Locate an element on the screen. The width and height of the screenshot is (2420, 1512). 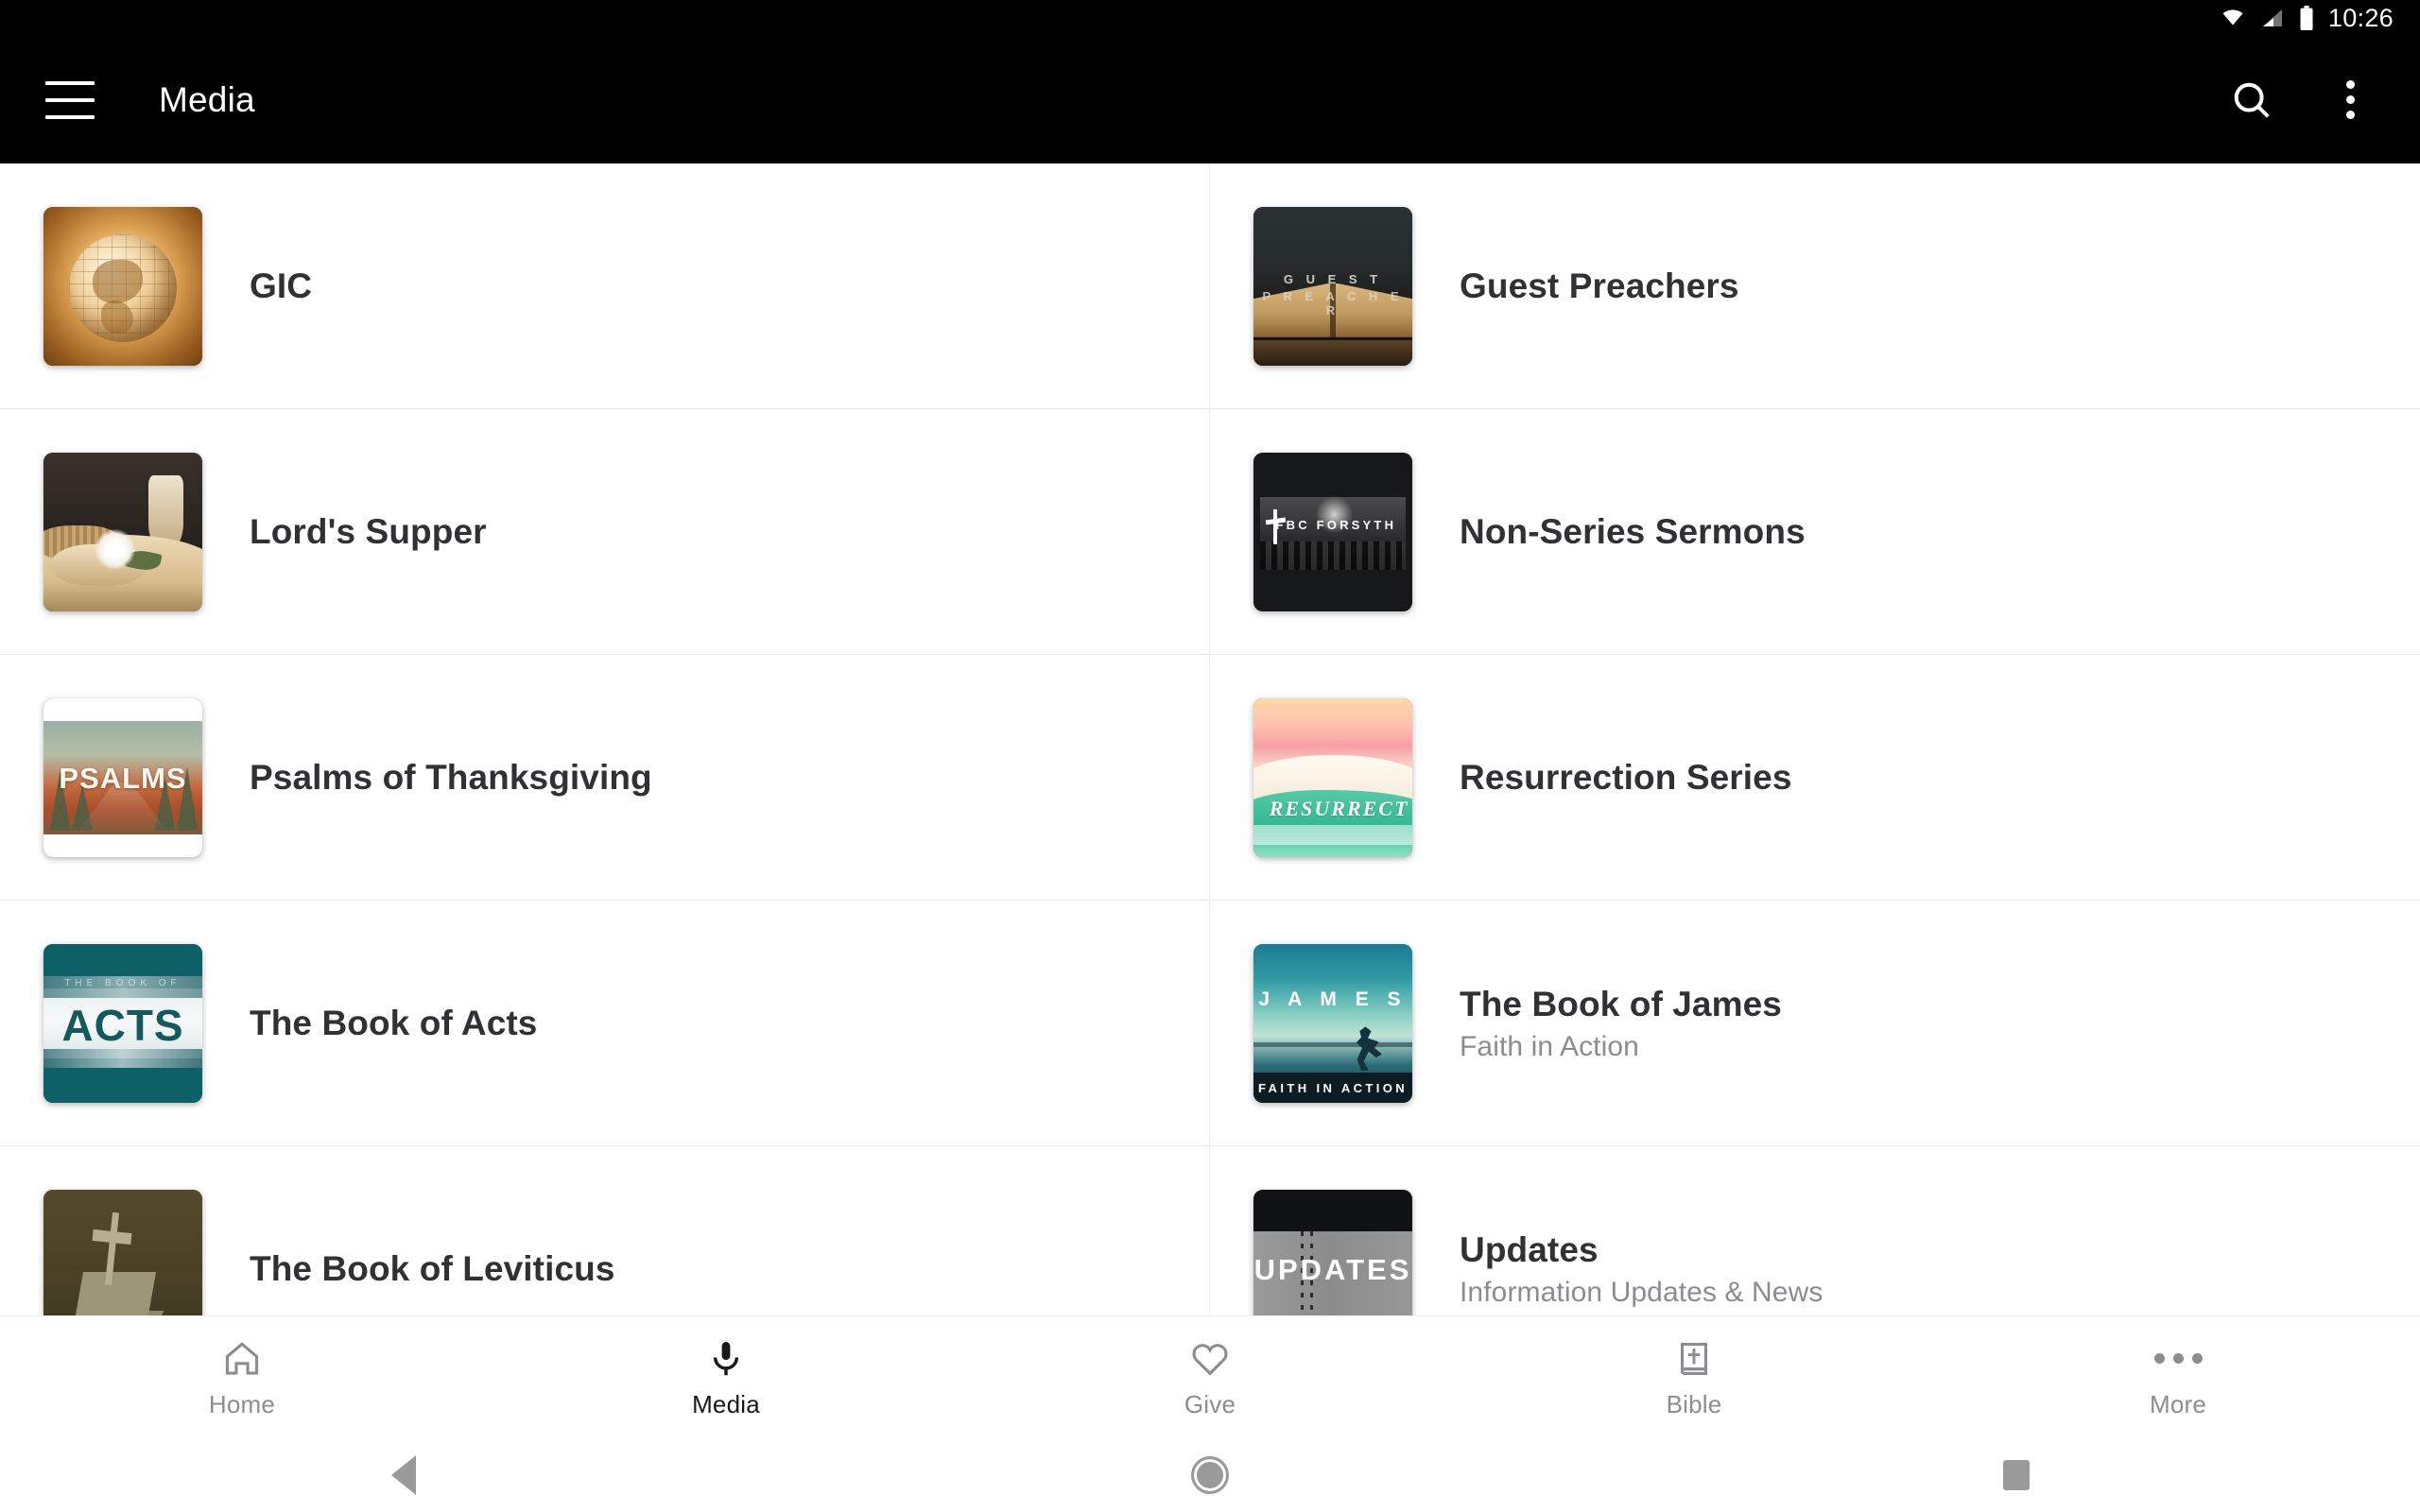
cellular-signal-icon is located at coordinates (2273, 18).